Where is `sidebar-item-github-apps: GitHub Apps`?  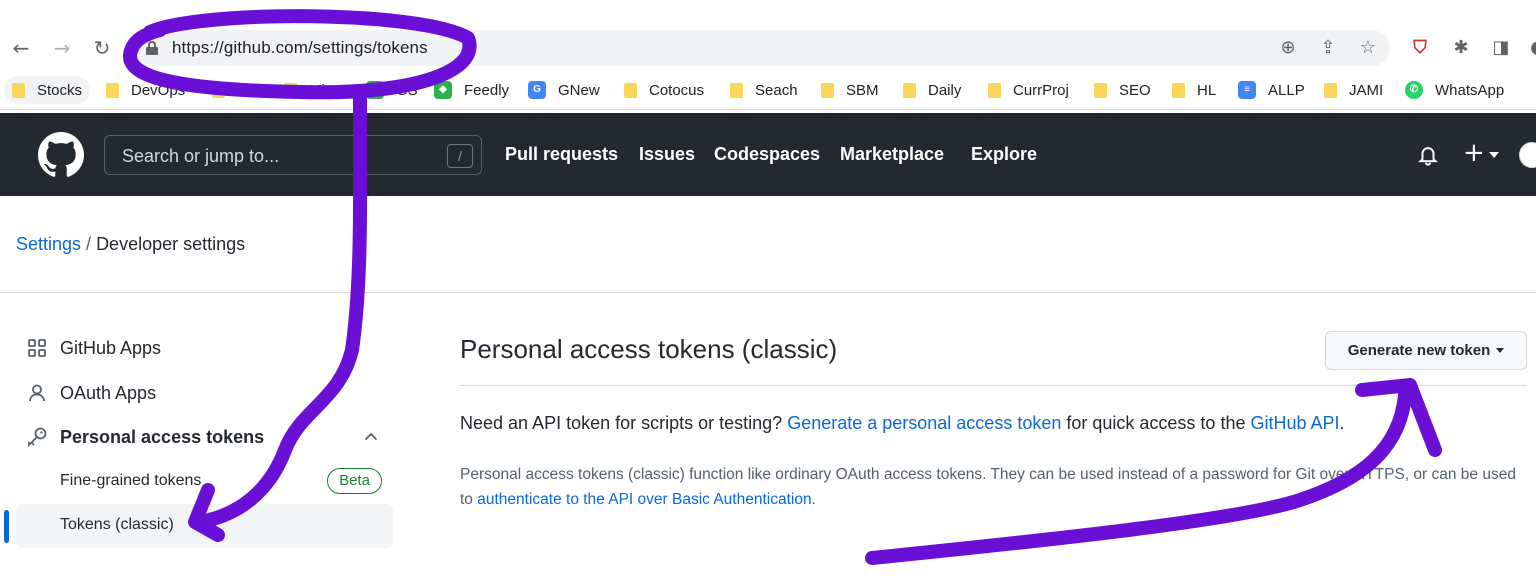
sidebar-item-github-apps: GitHub Apps is located at coordinates (93, 348).